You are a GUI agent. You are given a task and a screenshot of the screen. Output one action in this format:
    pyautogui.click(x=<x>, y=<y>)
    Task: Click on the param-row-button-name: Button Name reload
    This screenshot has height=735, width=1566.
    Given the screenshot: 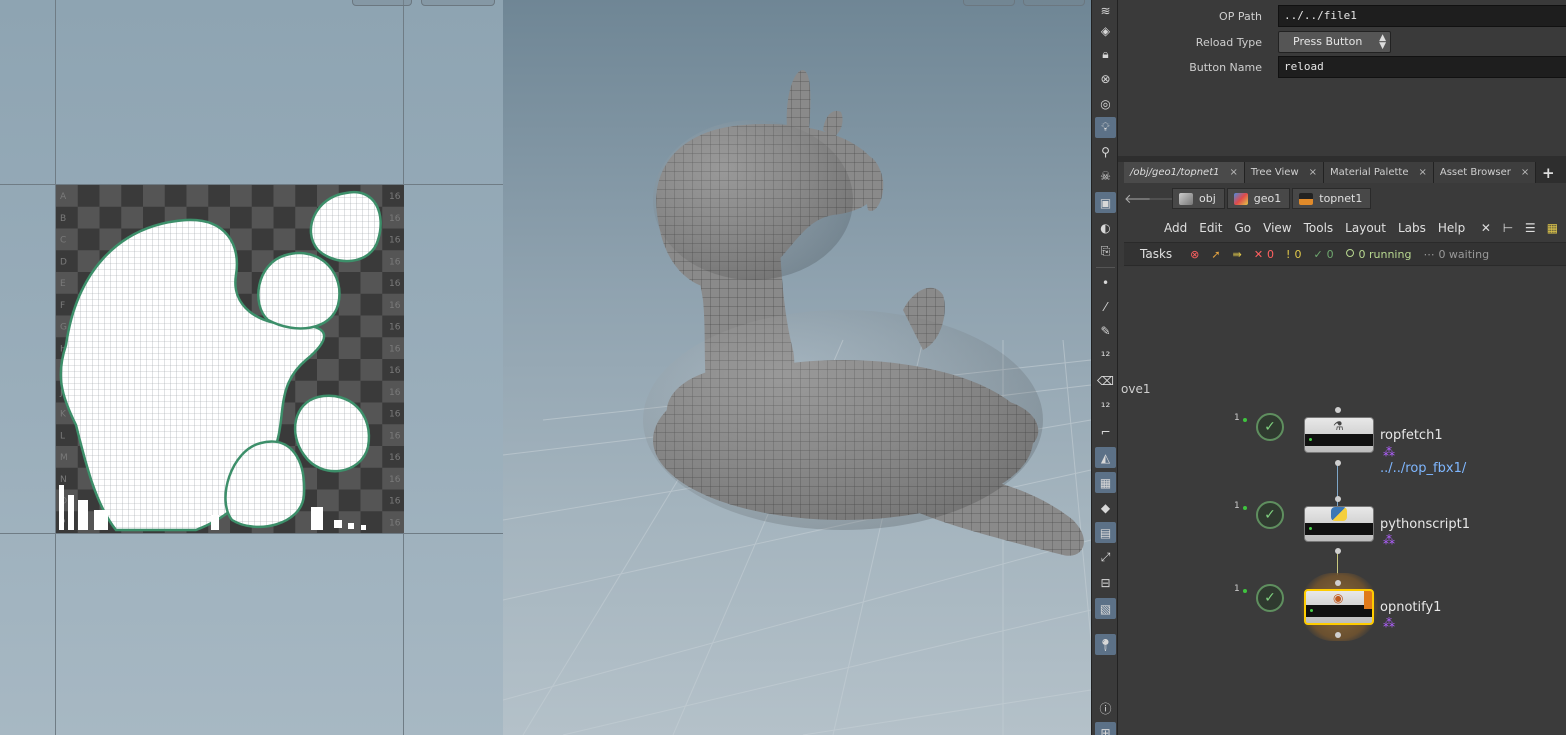 What is the action you would take?
    pyautogui.click(x=1342, y=67)
    